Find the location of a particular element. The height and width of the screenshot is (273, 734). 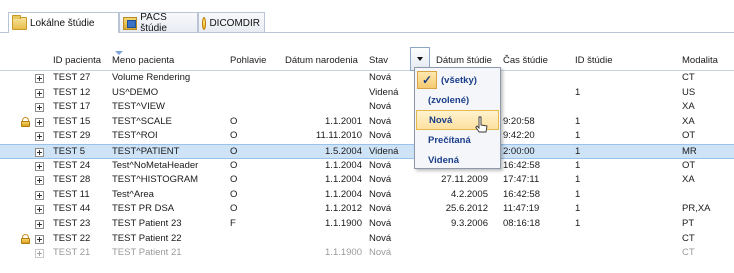

tab-pacs-studies: PACS štúdie is located at coordinates (158, 23).